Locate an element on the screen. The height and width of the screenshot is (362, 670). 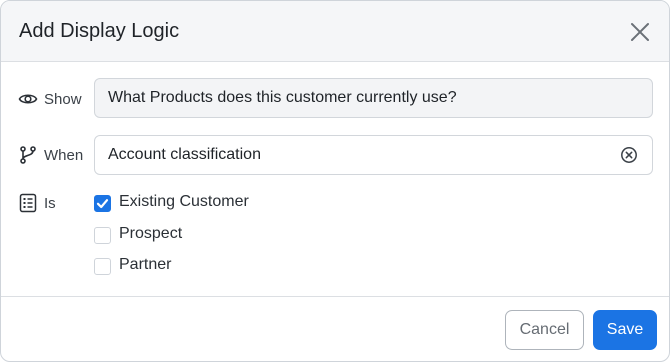
clear-circle-icon is located at coordinates (629, 155).